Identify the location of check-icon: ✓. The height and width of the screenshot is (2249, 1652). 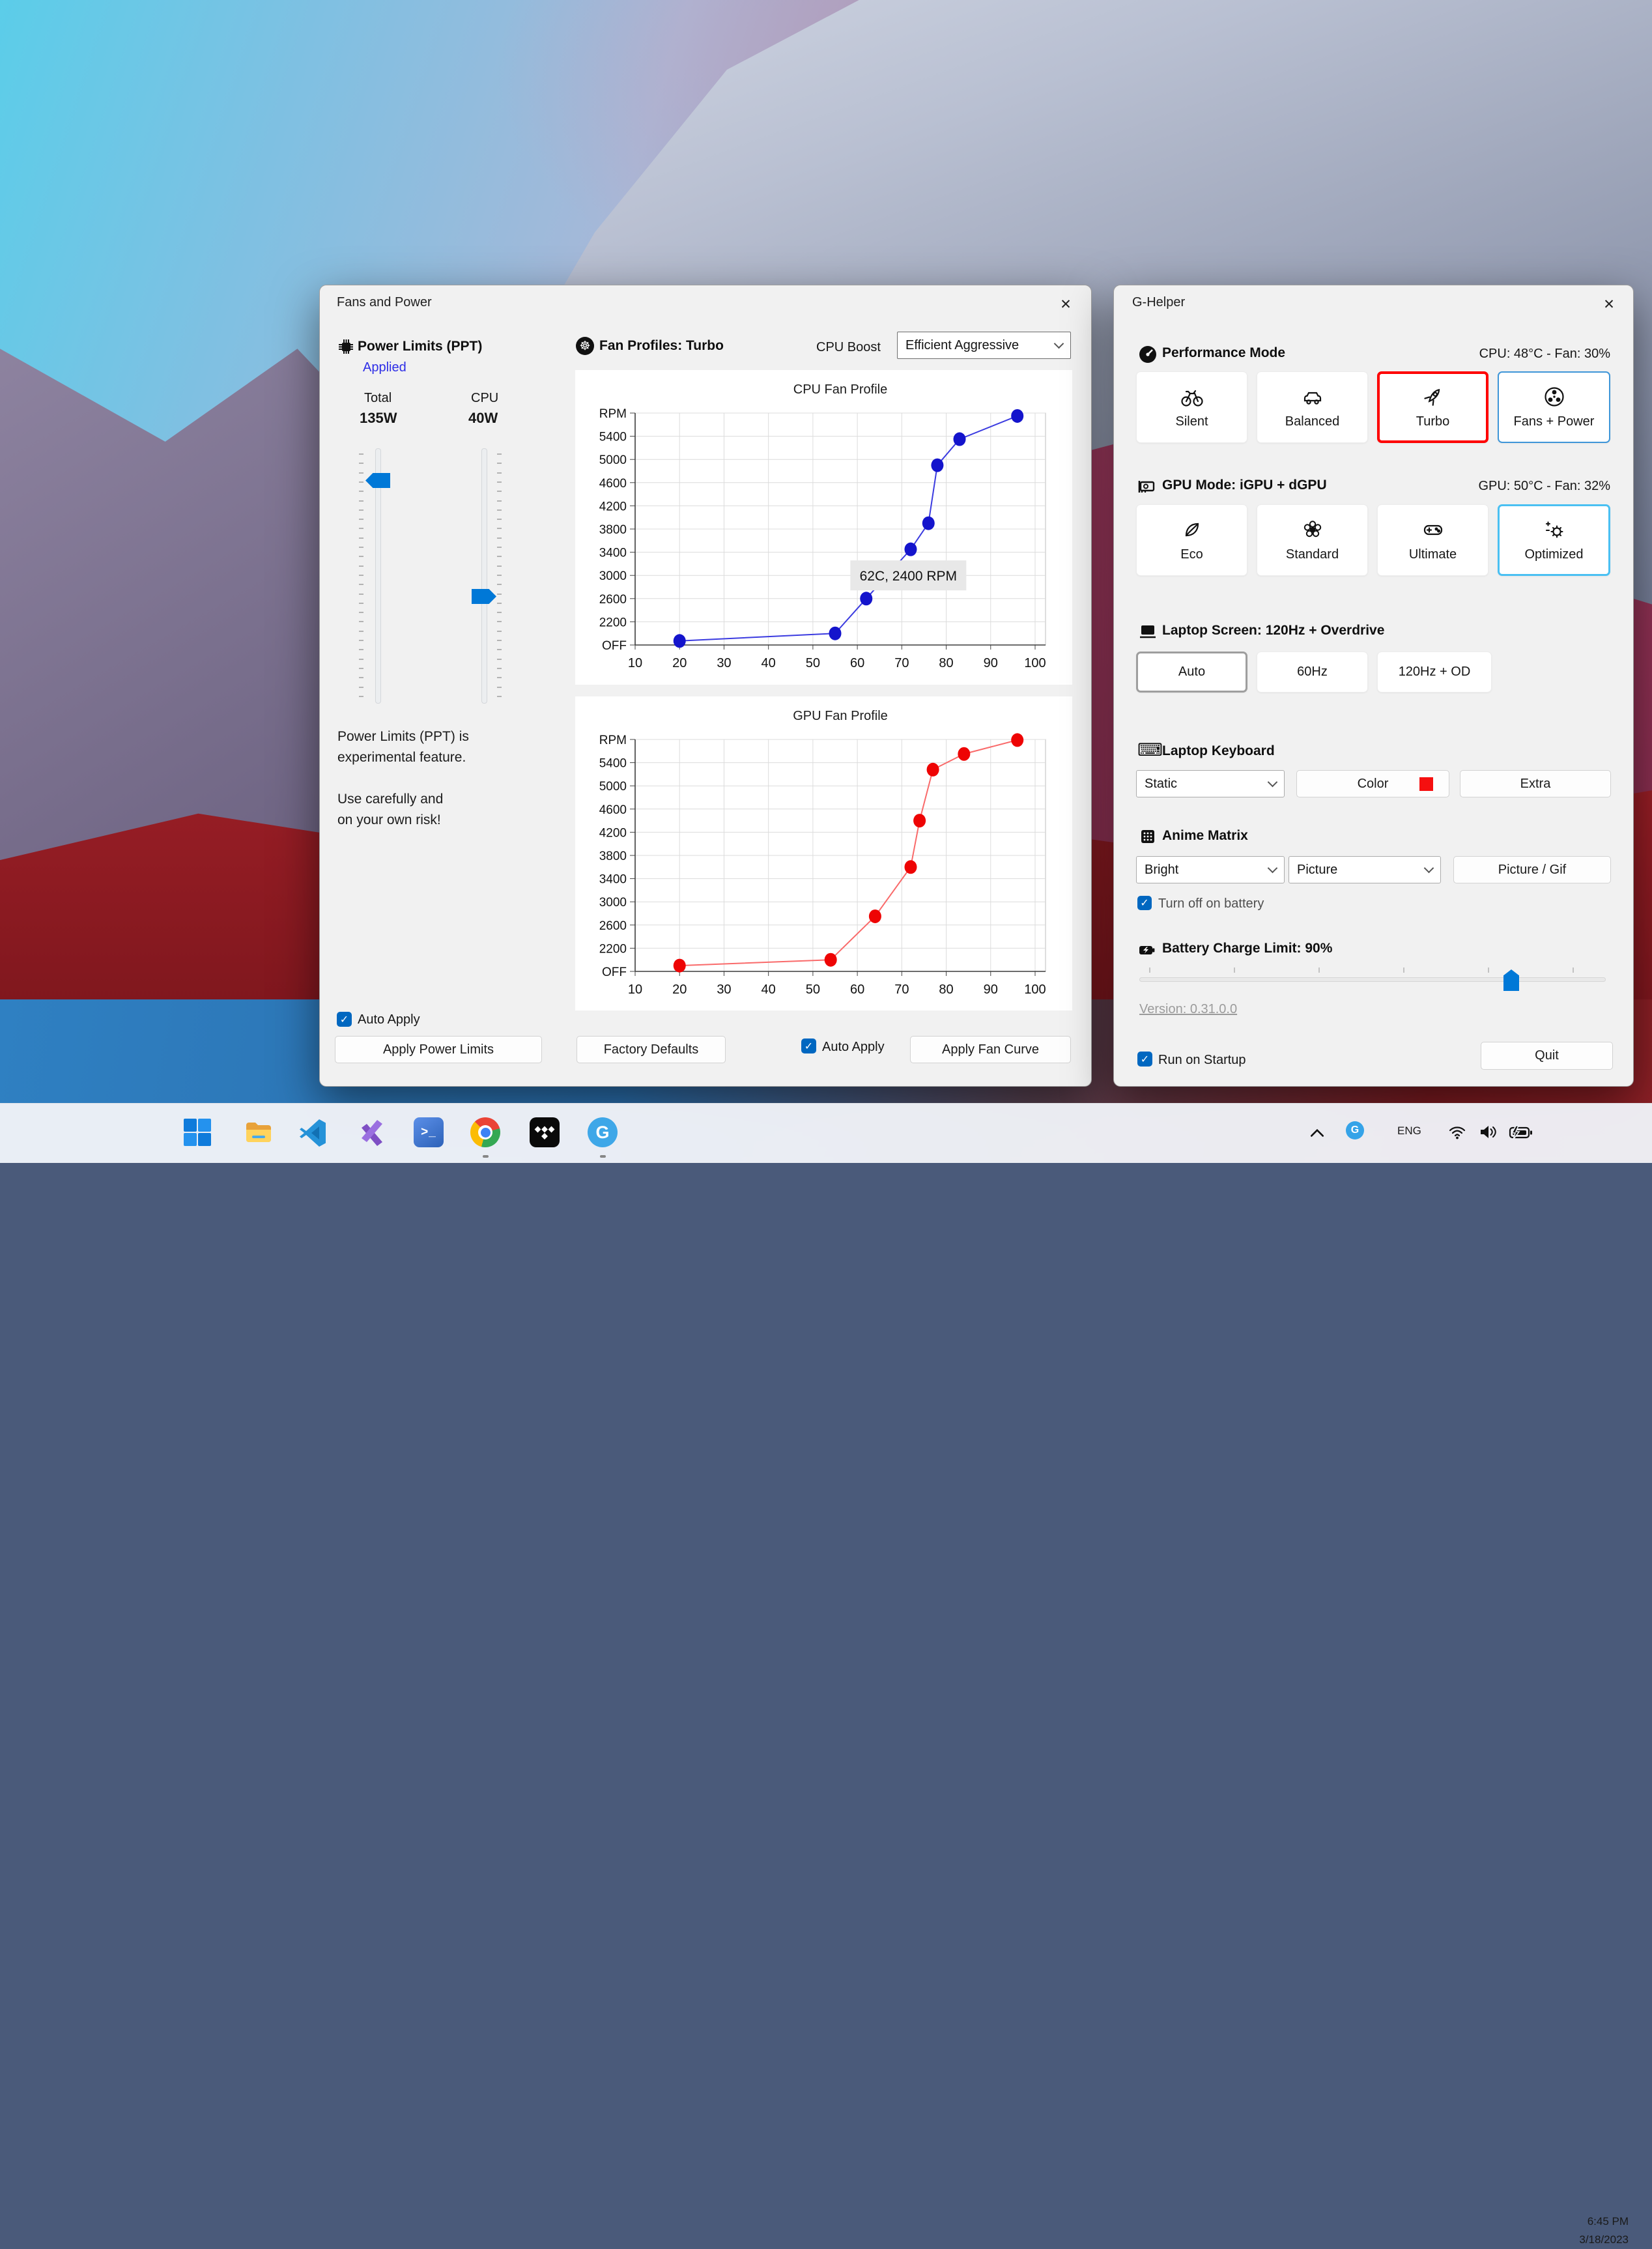
(344, 1019).